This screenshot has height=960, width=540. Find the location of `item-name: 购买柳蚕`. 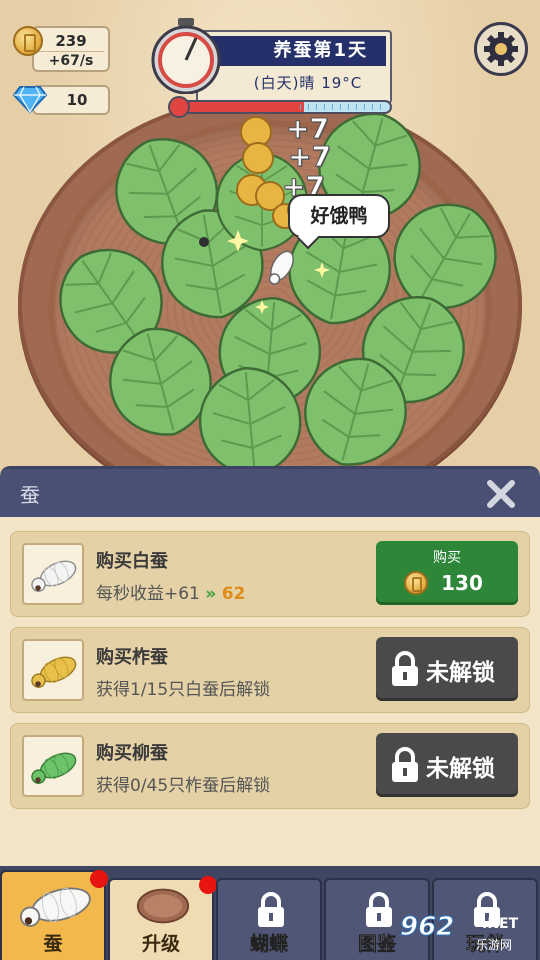

item-name: 购买柳蚕 is located at coordinates (132, 753).